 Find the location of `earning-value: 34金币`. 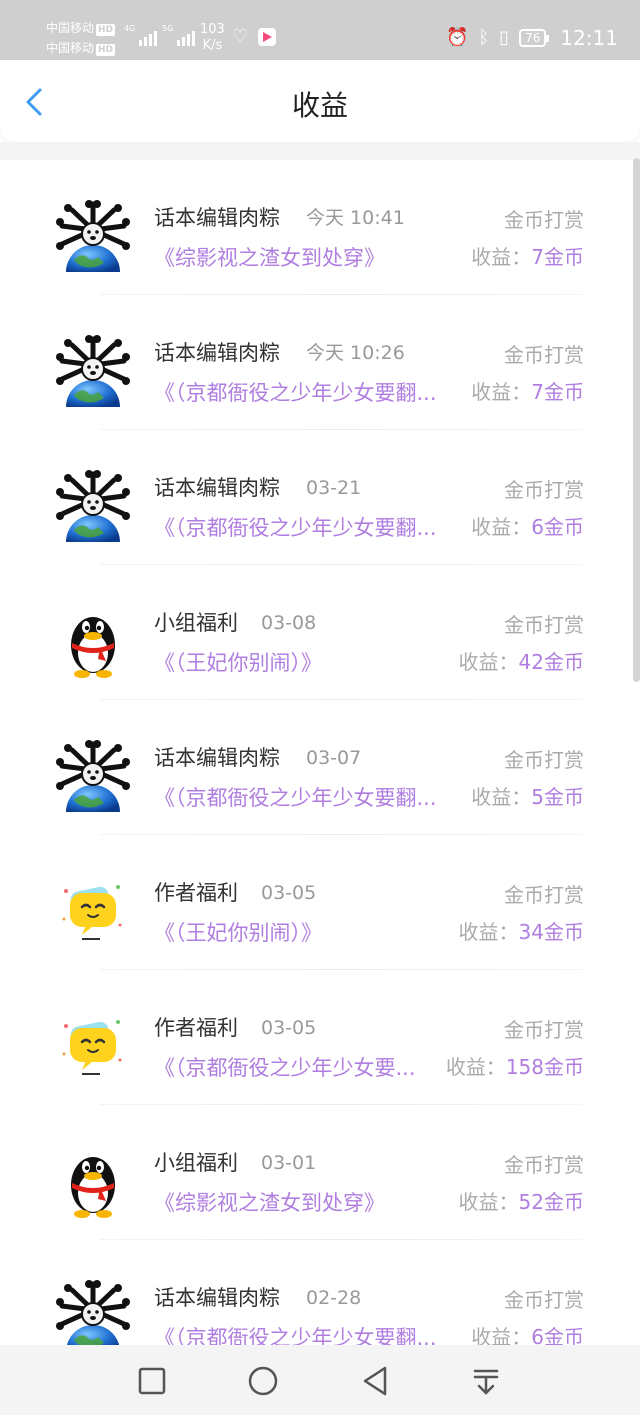

earning-value: 34金币 is located at coordinates (551, 932).